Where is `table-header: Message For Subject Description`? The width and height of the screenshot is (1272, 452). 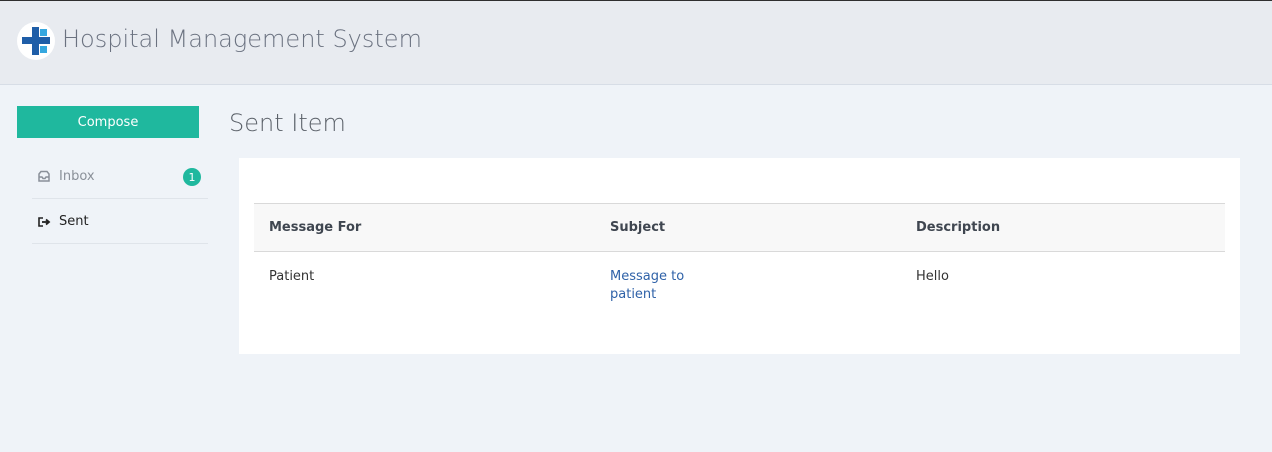
table-header: Message For Subject Description is located at coordinates (739, 227).